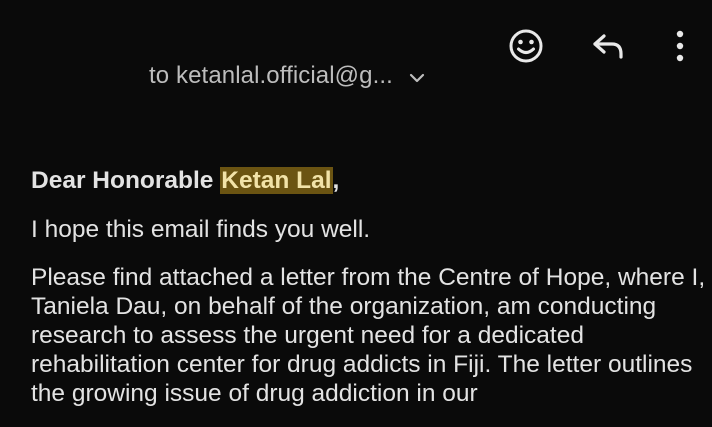 Image resolution: width=712 pixels, height=427 pixels. I want to click on reply-arrow-icon, so click(608, 46).